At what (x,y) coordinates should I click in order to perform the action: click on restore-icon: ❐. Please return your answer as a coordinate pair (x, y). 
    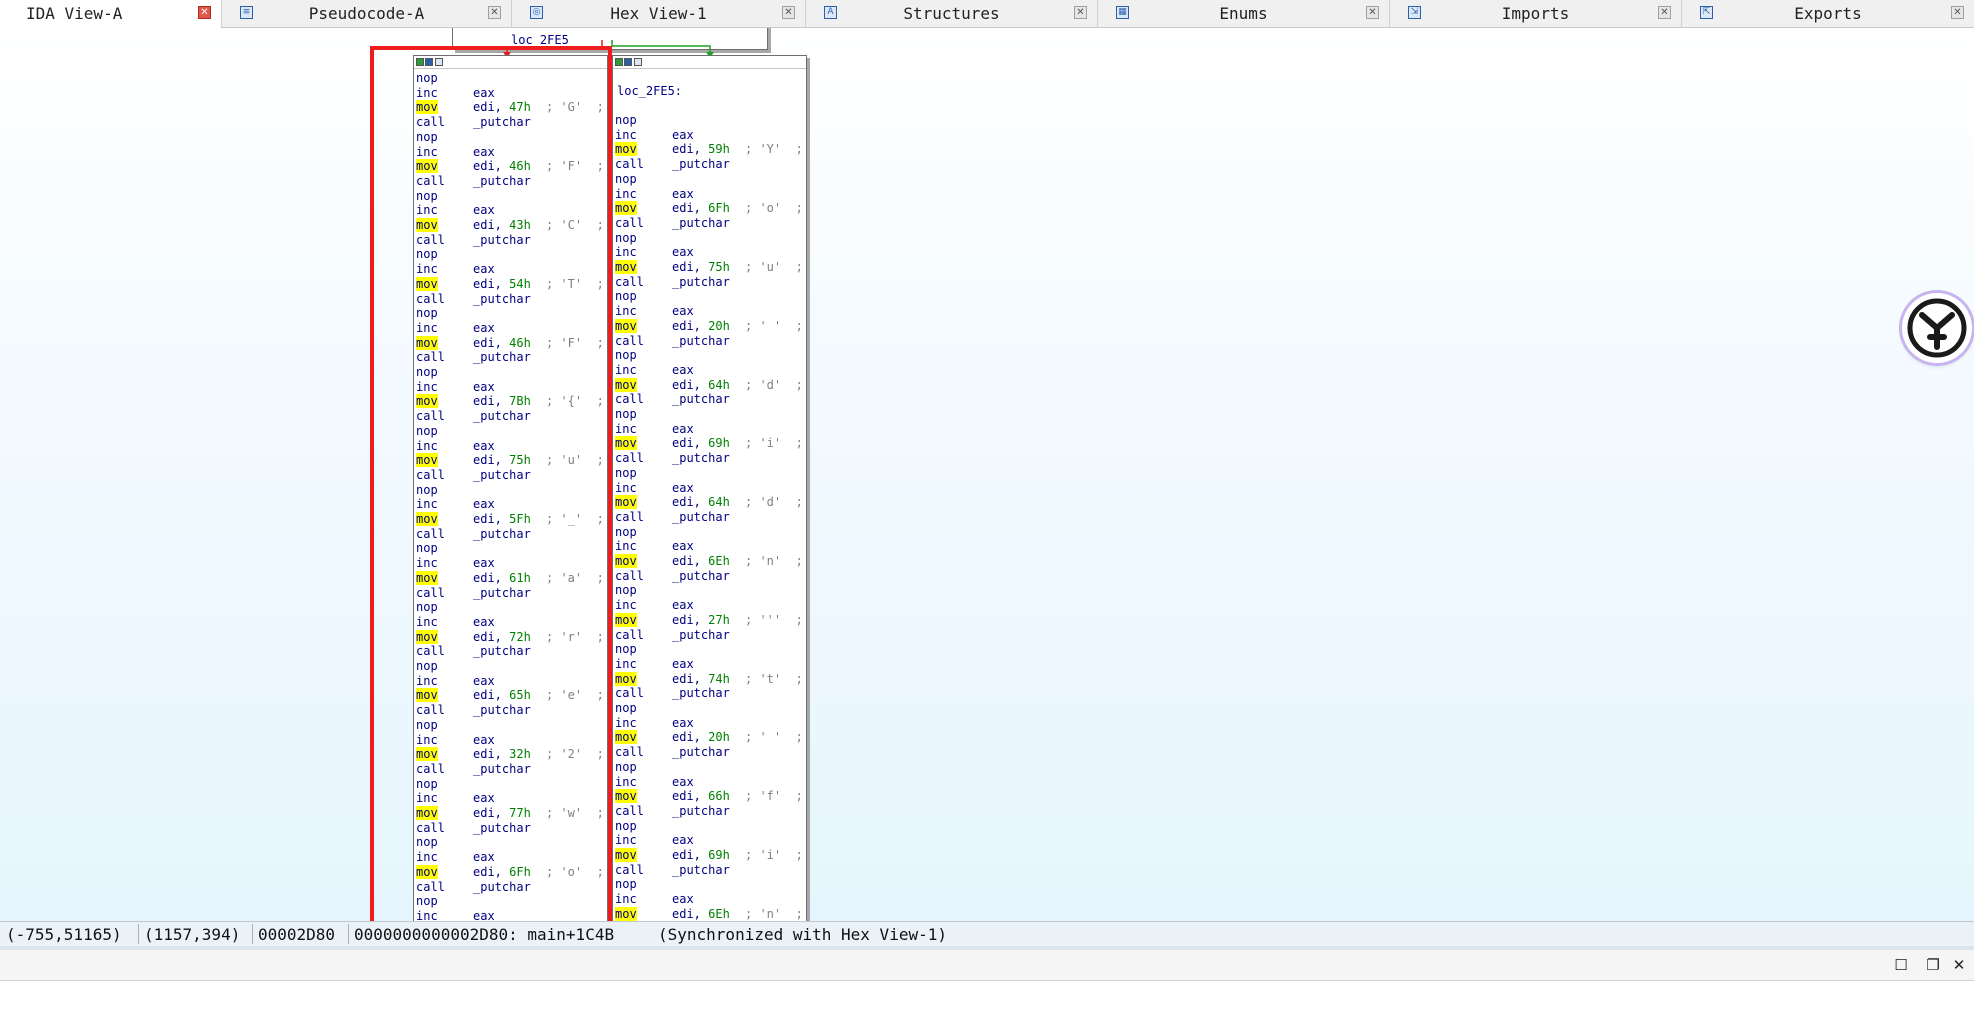
    Looking at the image, I should click on (1933, 965).